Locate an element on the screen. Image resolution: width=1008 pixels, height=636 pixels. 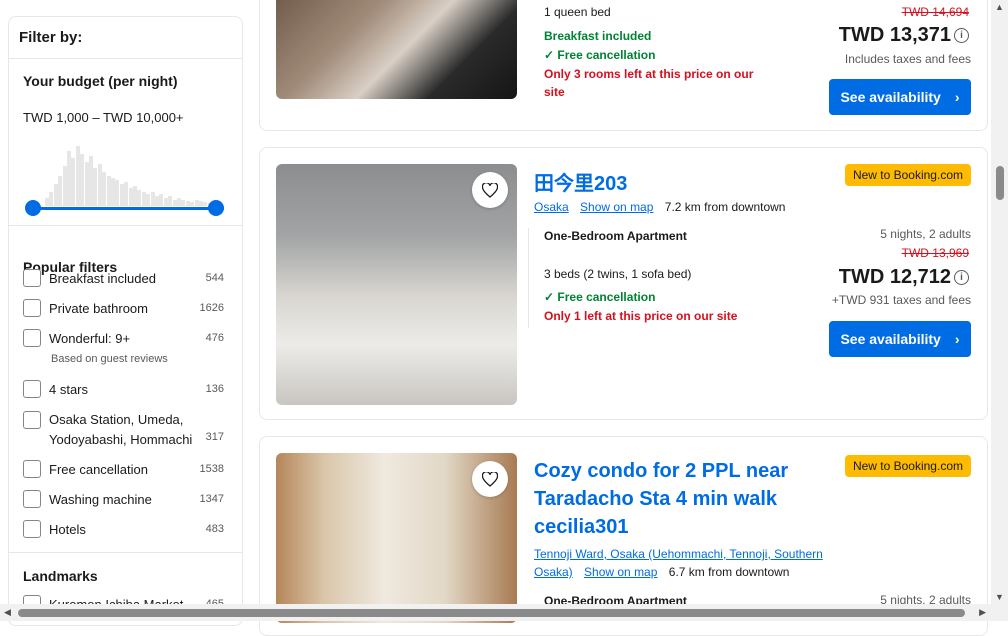
filter-4-stars: 4 stars is located at coordinates (55, 389).